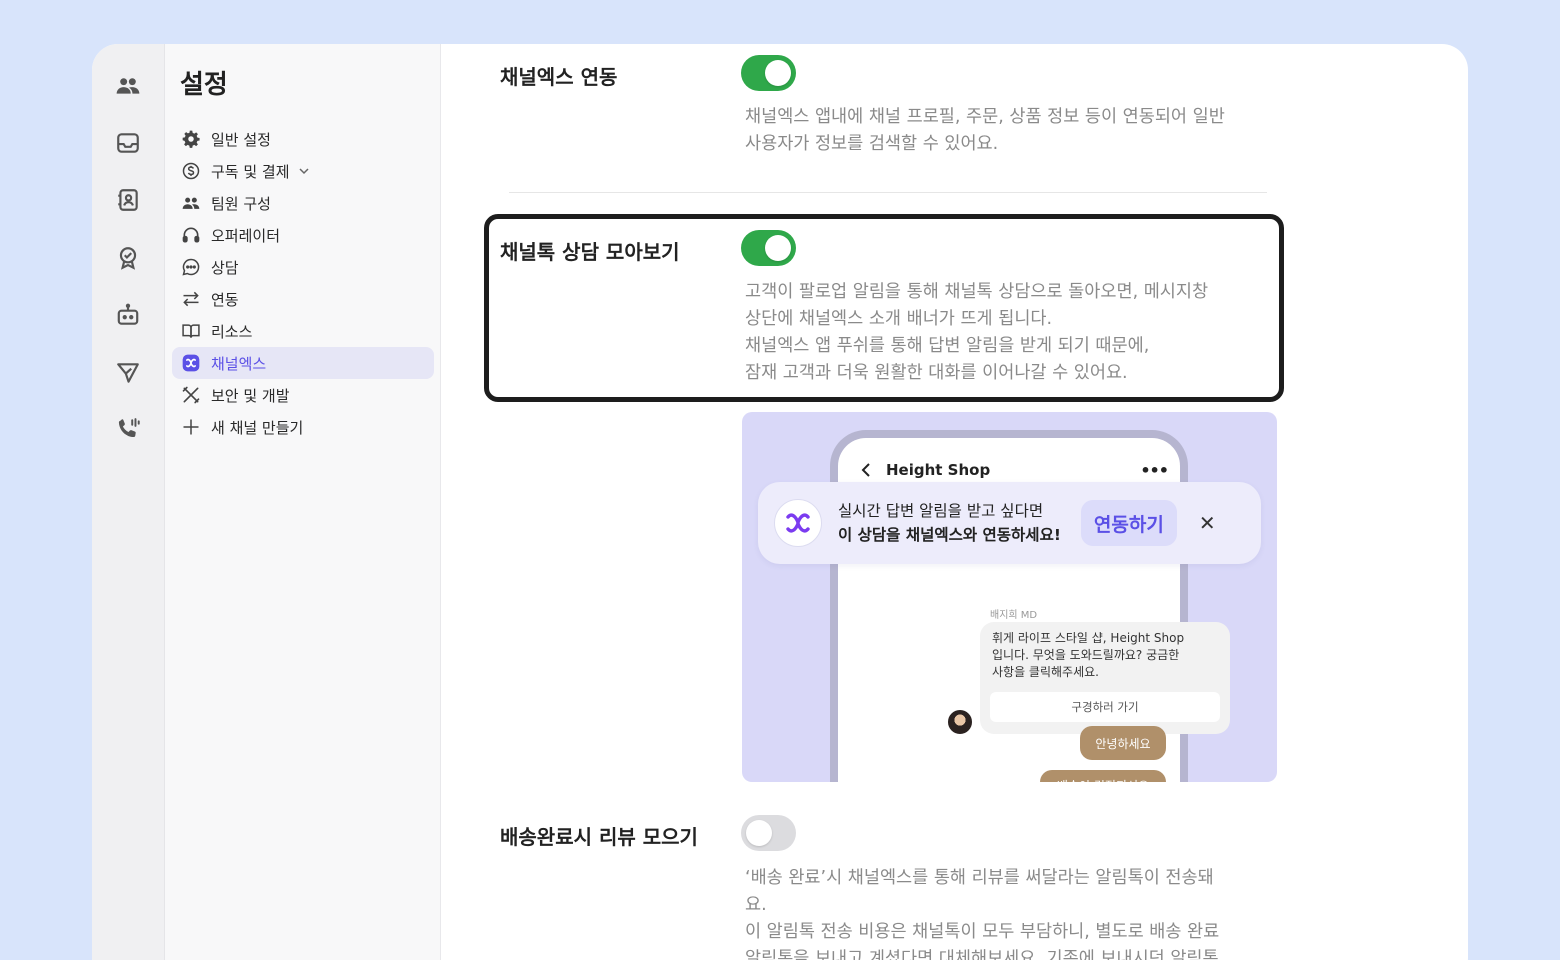 The width and height of the screenshot is (1560, 960). I want to click on setting-title-review-collect: 배송완료시 리뷰 모으기, so click(599, 837).